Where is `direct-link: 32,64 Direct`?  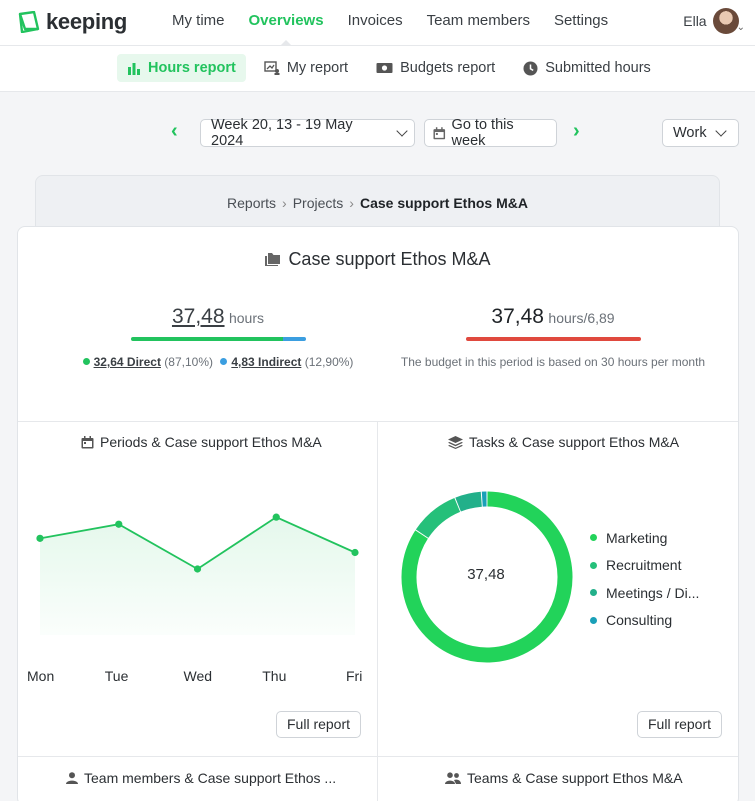 direct-link: 32,64 Direct is located at coordinates (127, 362).